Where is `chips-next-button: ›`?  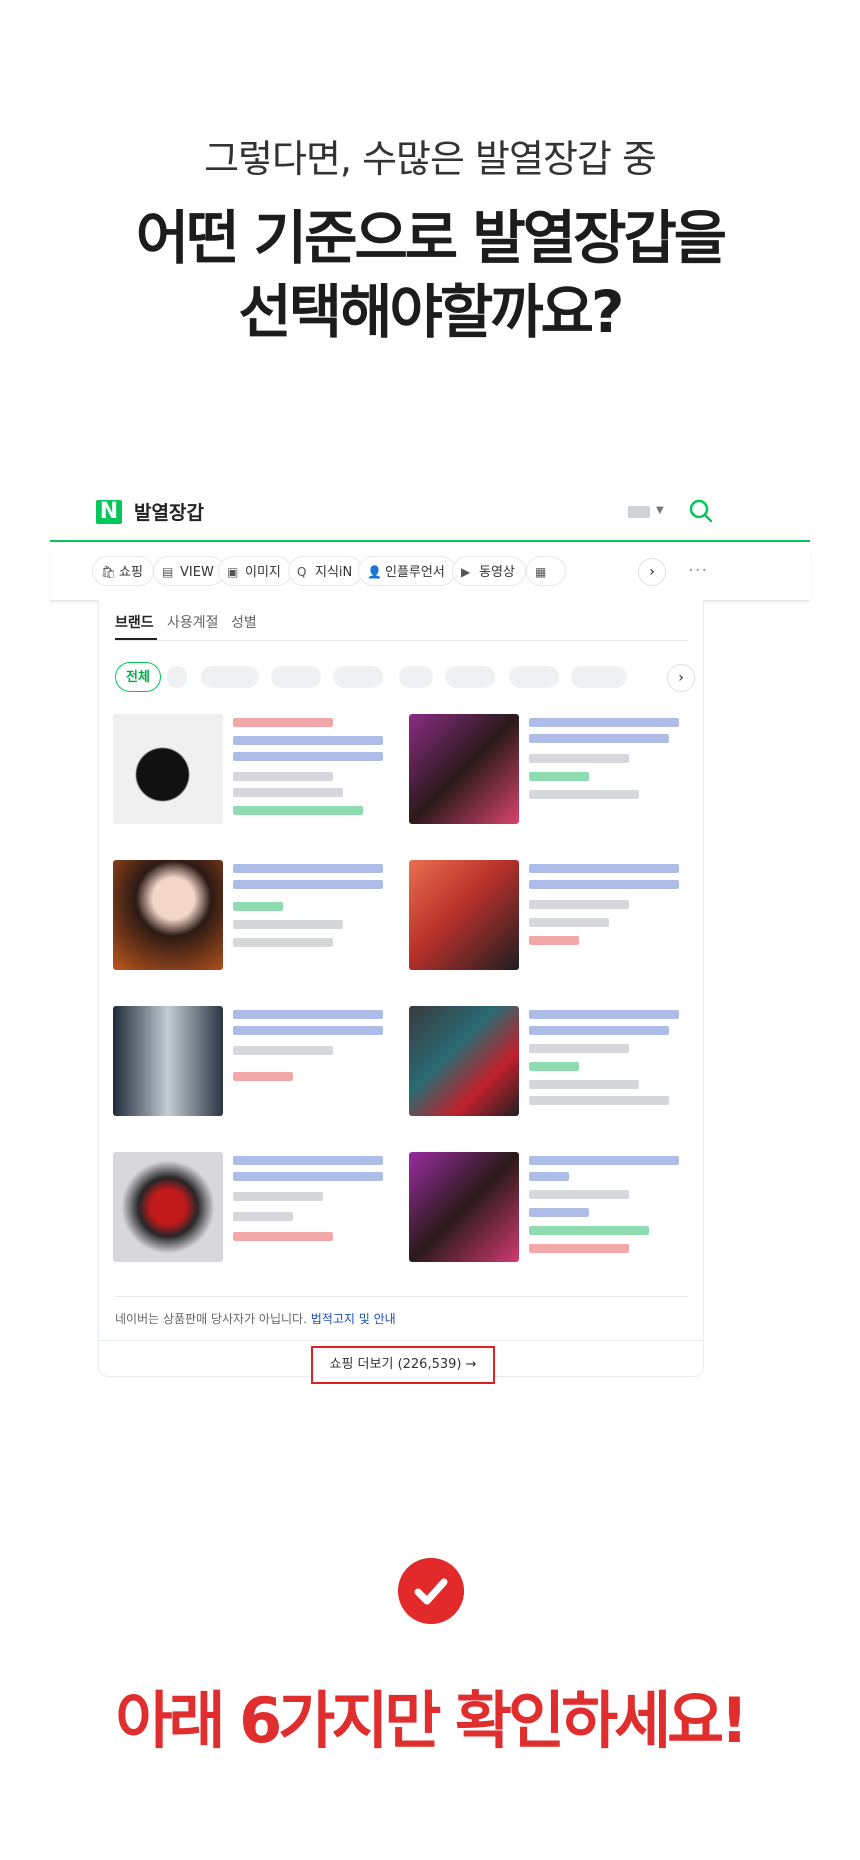
chips-next-button: › is located at coordinates (681, 678).